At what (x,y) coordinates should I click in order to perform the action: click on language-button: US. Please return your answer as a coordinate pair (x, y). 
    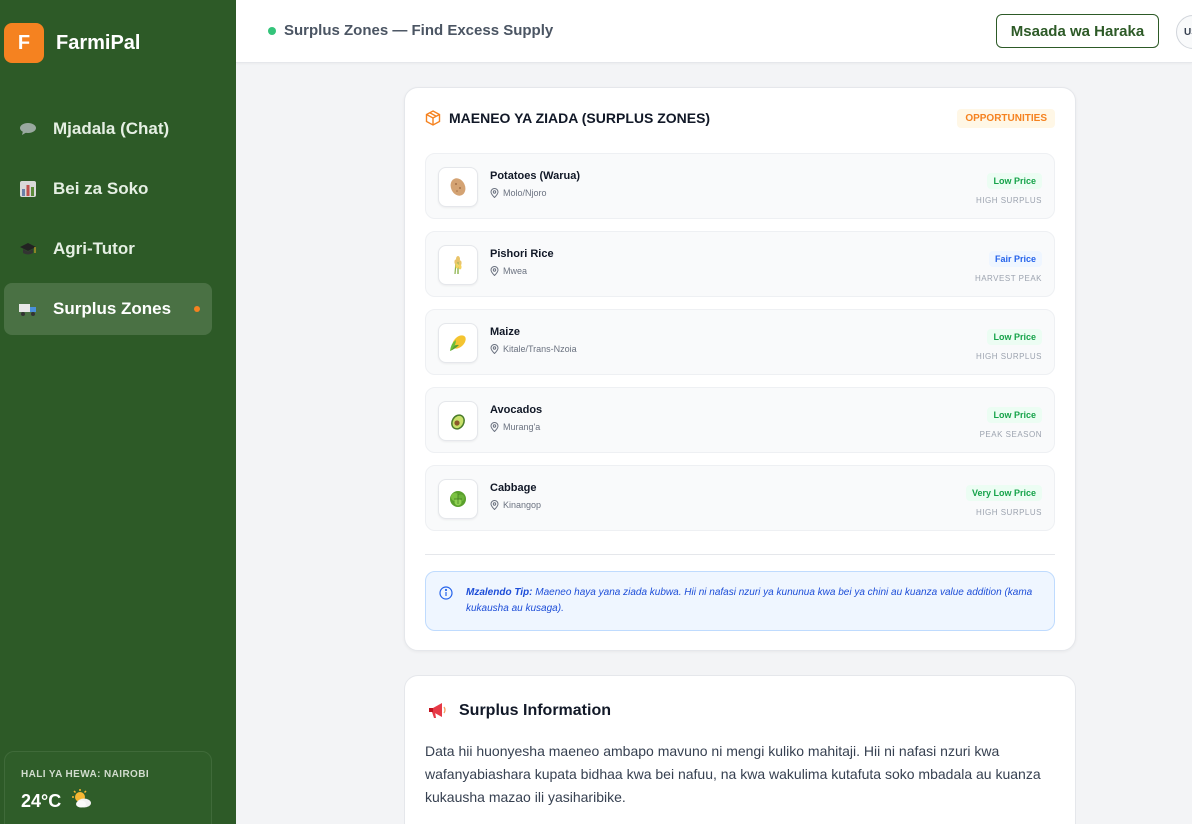
    Looking at the image, I should click on (1184, 32).